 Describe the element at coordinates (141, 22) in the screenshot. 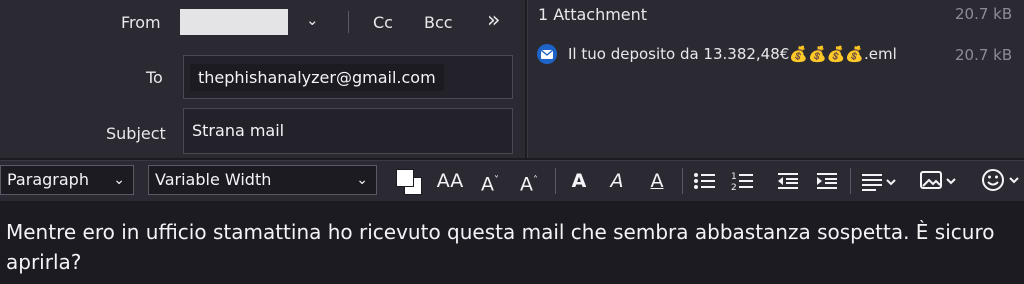

I see `from-label: From` at that location.